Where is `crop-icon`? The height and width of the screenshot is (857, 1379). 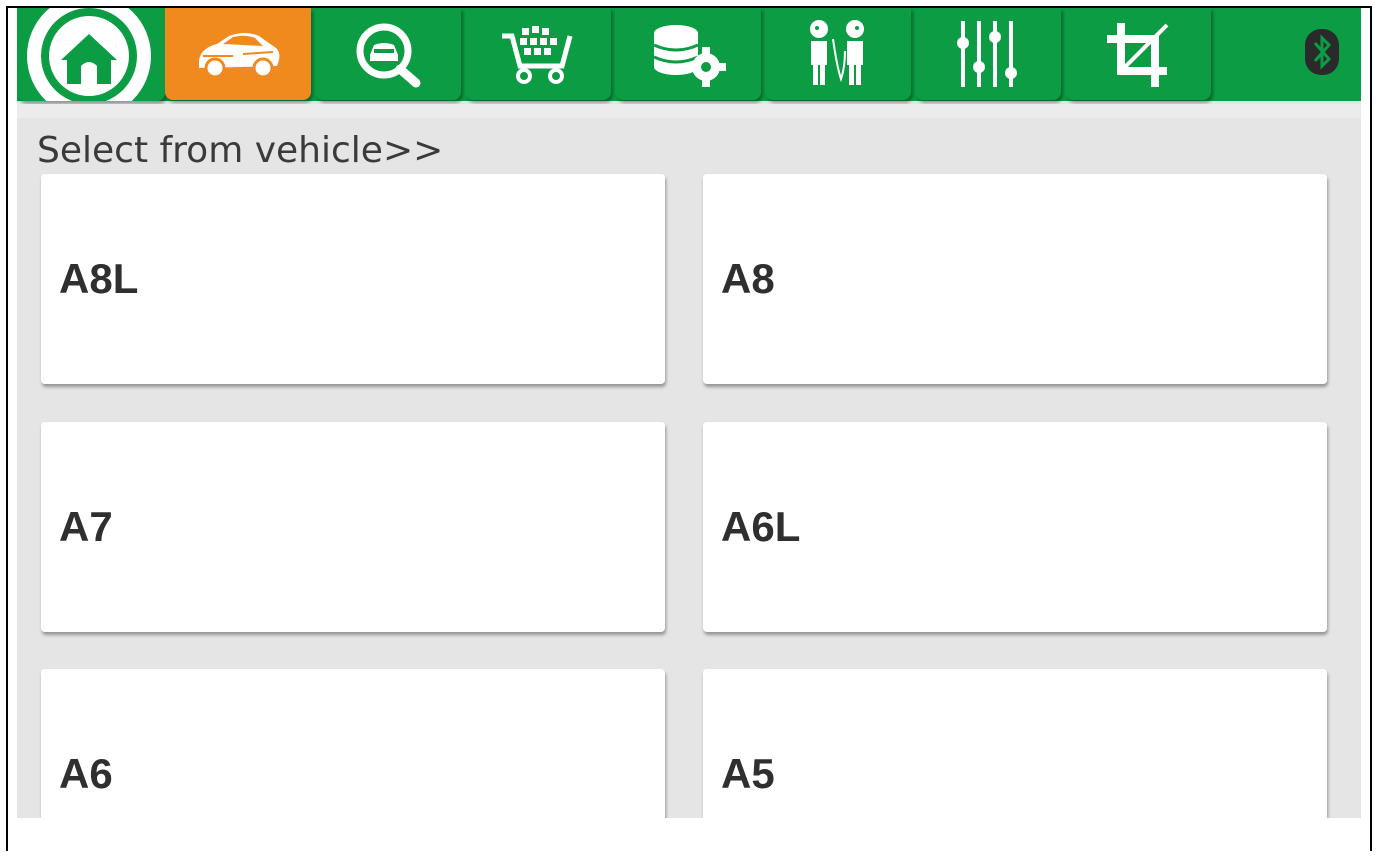 crop-icon is located at coordinates (1138, 54).